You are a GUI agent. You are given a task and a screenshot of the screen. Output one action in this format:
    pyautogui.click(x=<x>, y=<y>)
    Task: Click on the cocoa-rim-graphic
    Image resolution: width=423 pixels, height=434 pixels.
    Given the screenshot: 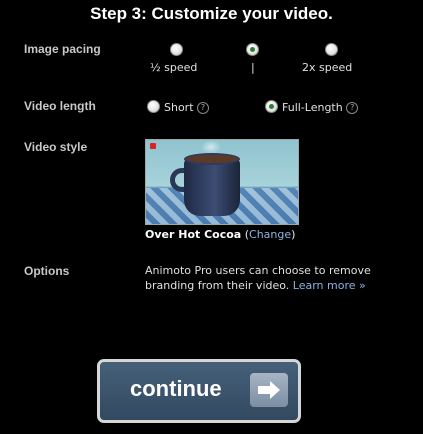 What is the action you would take?
    pyautogui.click(x=212, y=159)
    